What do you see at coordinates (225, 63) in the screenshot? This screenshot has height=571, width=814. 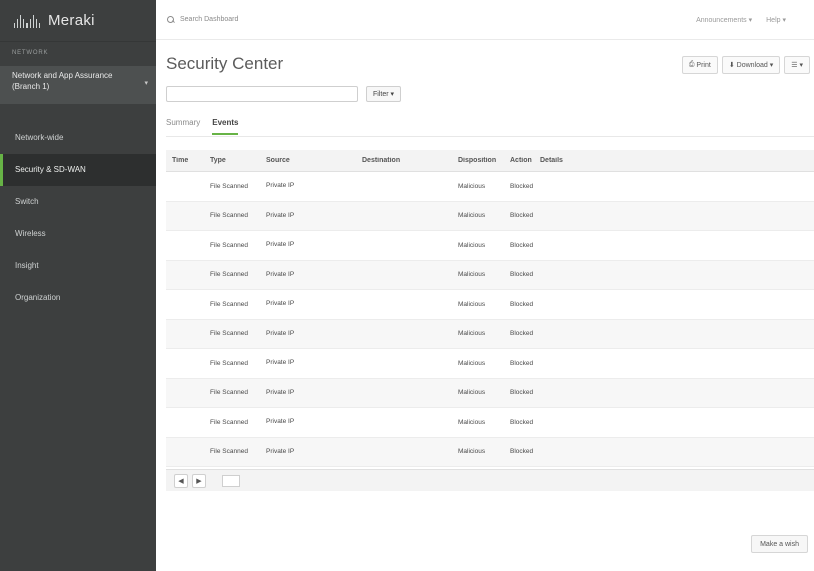 I see `page-title: Security Center` at bounding box center [225, 63].